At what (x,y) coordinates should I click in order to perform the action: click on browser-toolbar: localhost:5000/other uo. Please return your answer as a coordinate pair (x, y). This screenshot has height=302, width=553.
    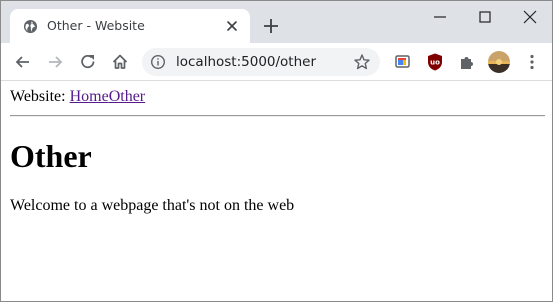
    Looking at the image, I should click on (276, 62).